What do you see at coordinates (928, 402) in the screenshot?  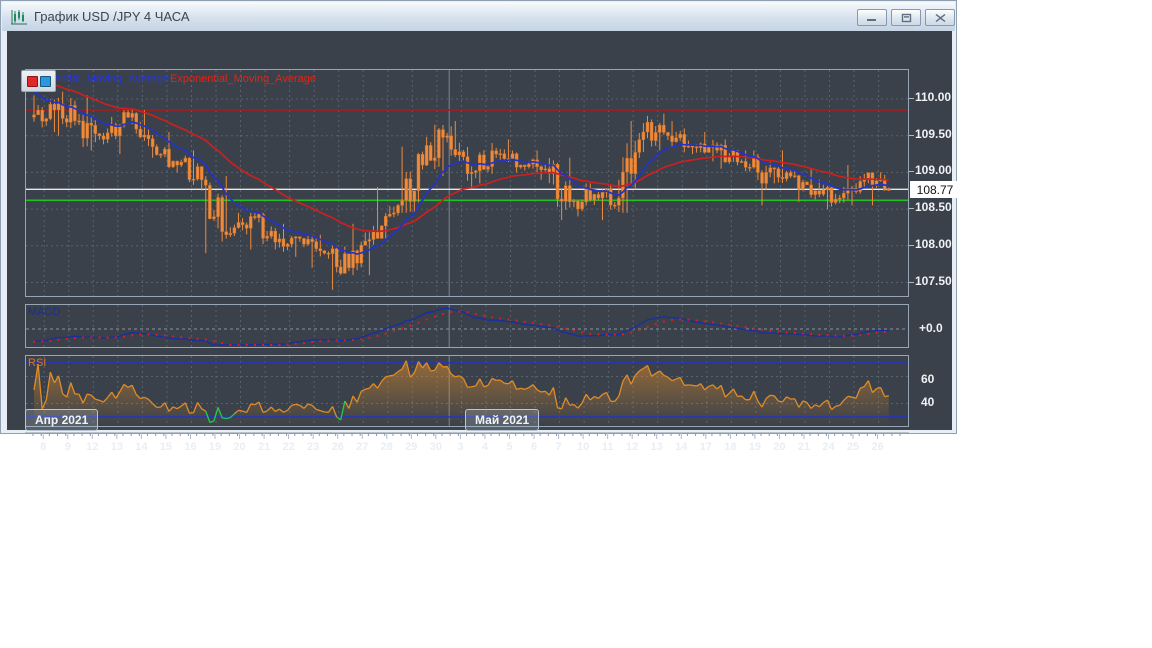 I see `rsi-level-40: 40` at bounding box center [928, 402].